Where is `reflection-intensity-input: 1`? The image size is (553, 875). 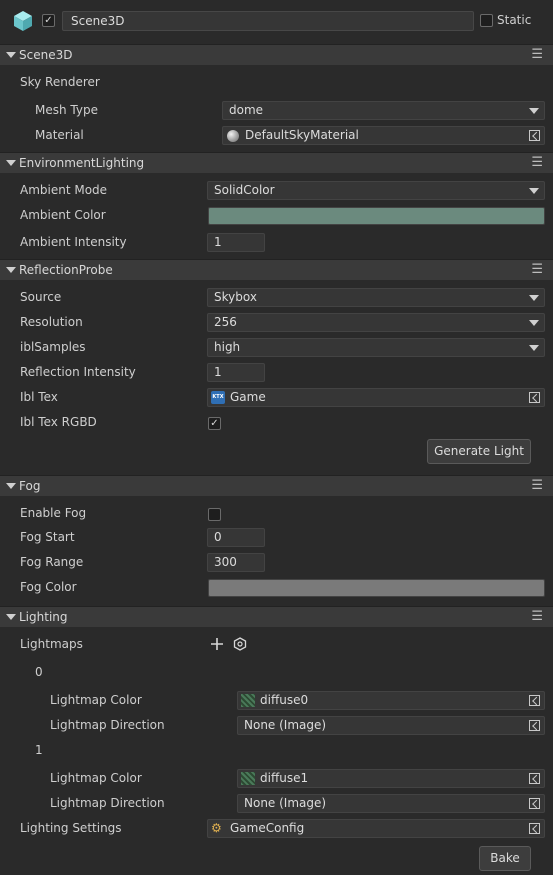
reflection-intensity-input: 1 is located at coordinates (236, 372).